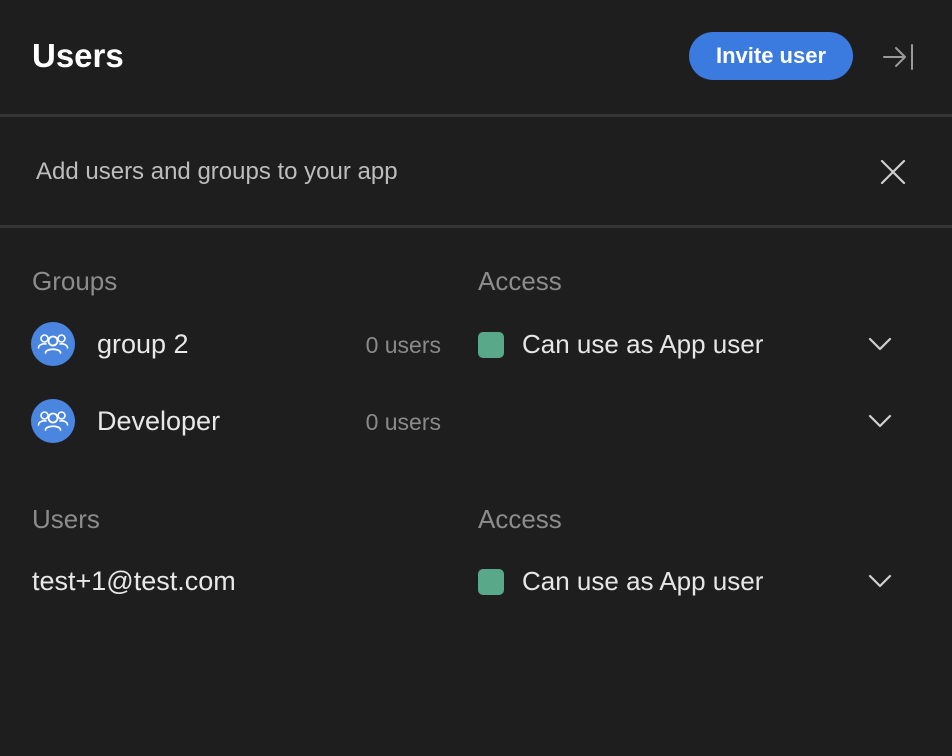  What do you see at coordinates (78, 55) in the screenshot?
I see `page-title: Users` at bounding box center [78, 55].